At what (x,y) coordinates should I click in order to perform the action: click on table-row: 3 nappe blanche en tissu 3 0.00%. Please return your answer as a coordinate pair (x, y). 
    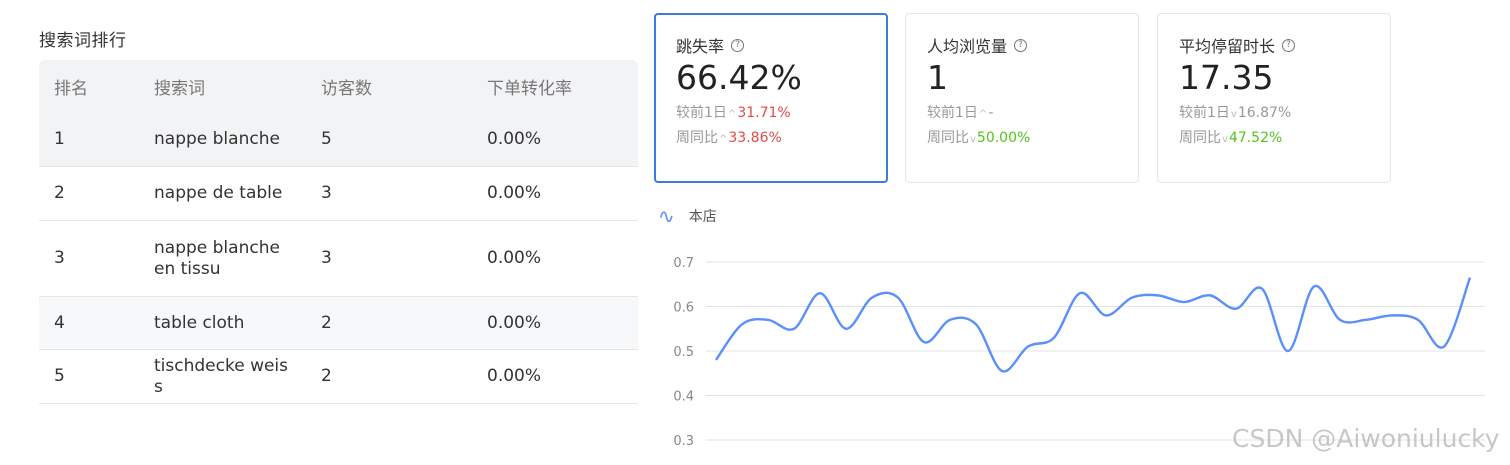
    Looking at the image, I should click on (338, 258).